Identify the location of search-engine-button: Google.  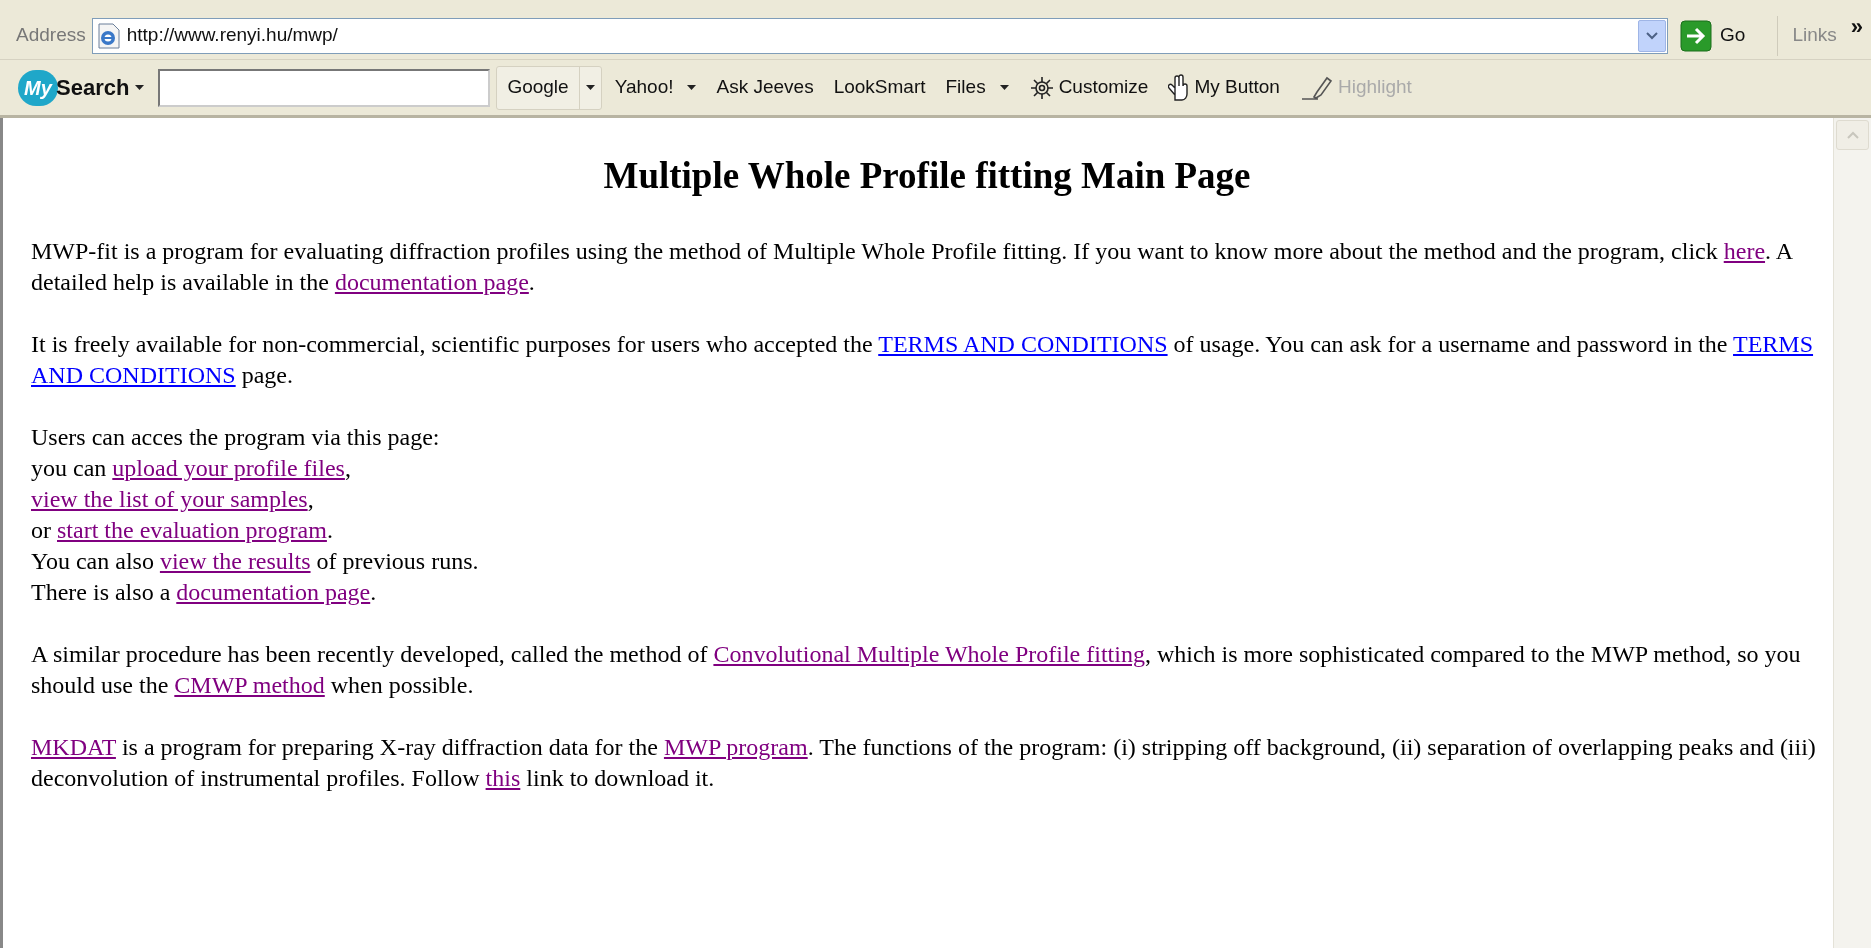
(549, 87).